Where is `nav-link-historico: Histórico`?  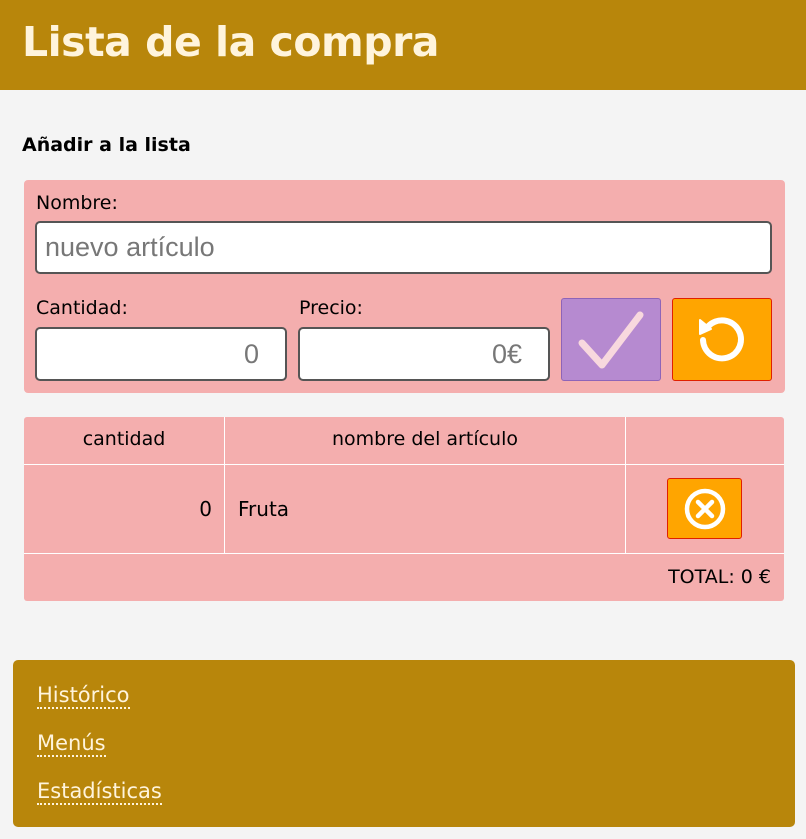
nav-link-historico: Histórico is located at coordinates (83, 696).